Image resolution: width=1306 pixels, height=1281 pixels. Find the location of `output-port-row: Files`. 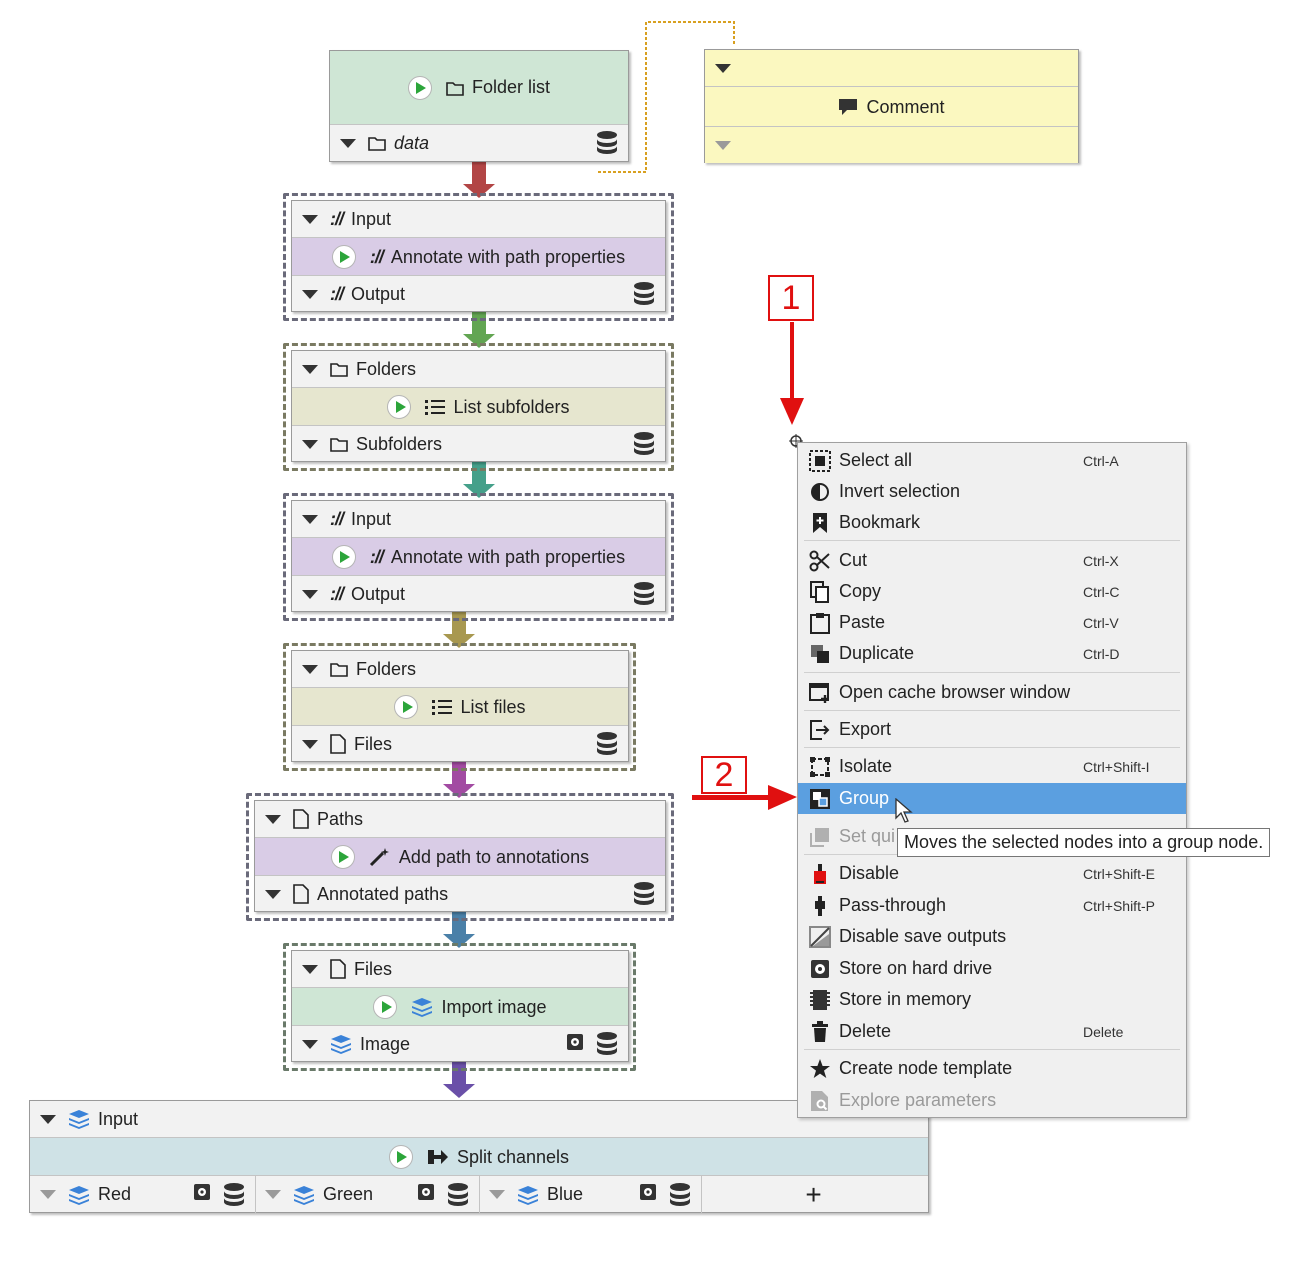

output-port-row: Files is located at coordinates (460, 743).